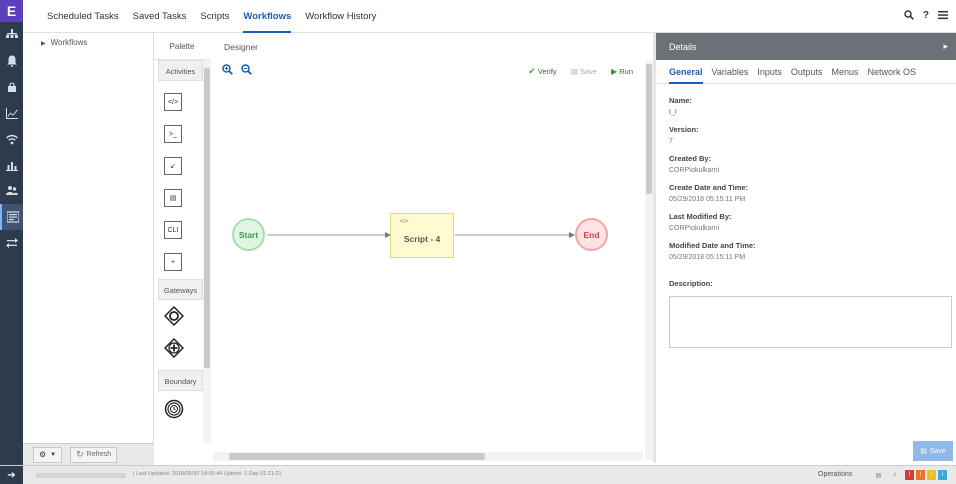 The height and width of the screenshot is (484, 956). Describe the element at coordinates (11, 139) in the screenshot. I see `wifi-icon` at that location.